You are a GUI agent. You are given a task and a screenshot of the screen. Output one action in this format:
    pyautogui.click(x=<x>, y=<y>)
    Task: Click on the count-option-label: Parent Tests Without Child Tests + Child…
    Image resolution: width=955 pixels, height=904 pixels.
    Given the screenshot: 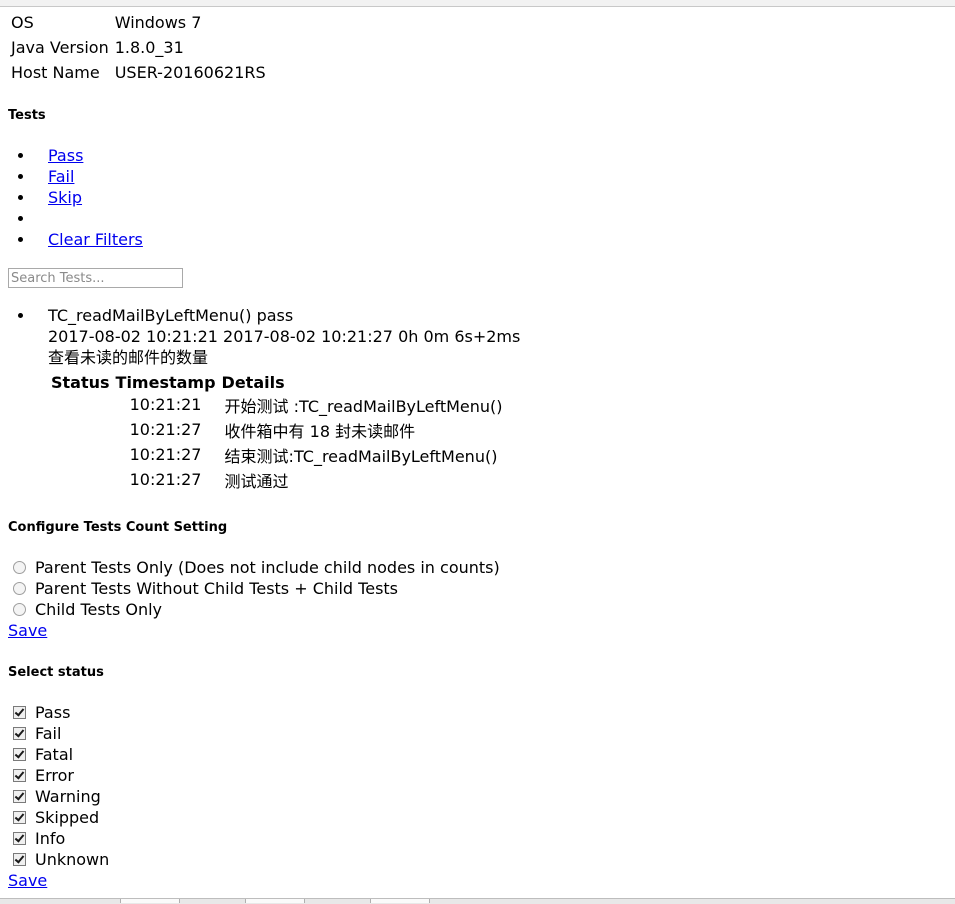 What is the action you would take?
    pyautogui.click(x=217, y=588)
    